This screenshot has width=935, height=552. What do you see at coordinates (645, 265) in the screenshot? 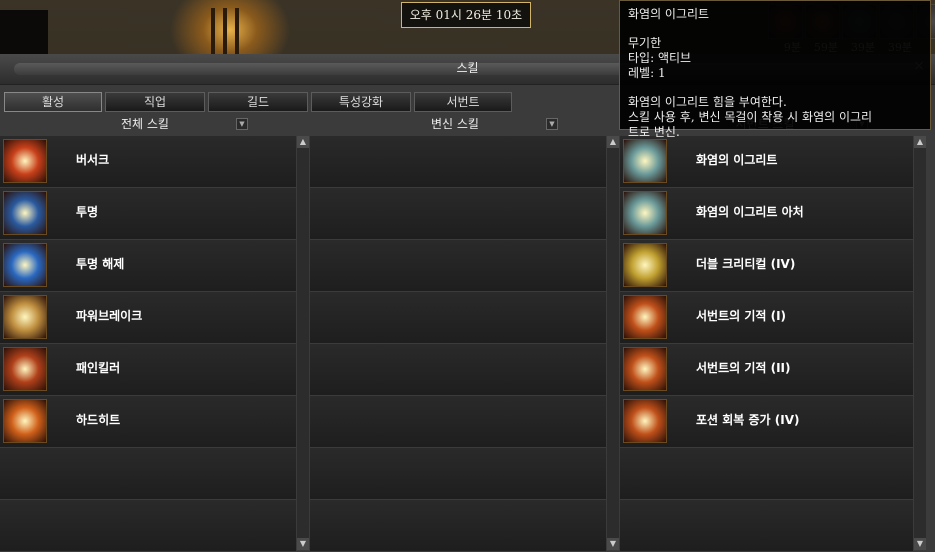
I see `double-critical-icon` at bounding box center [645, 265].